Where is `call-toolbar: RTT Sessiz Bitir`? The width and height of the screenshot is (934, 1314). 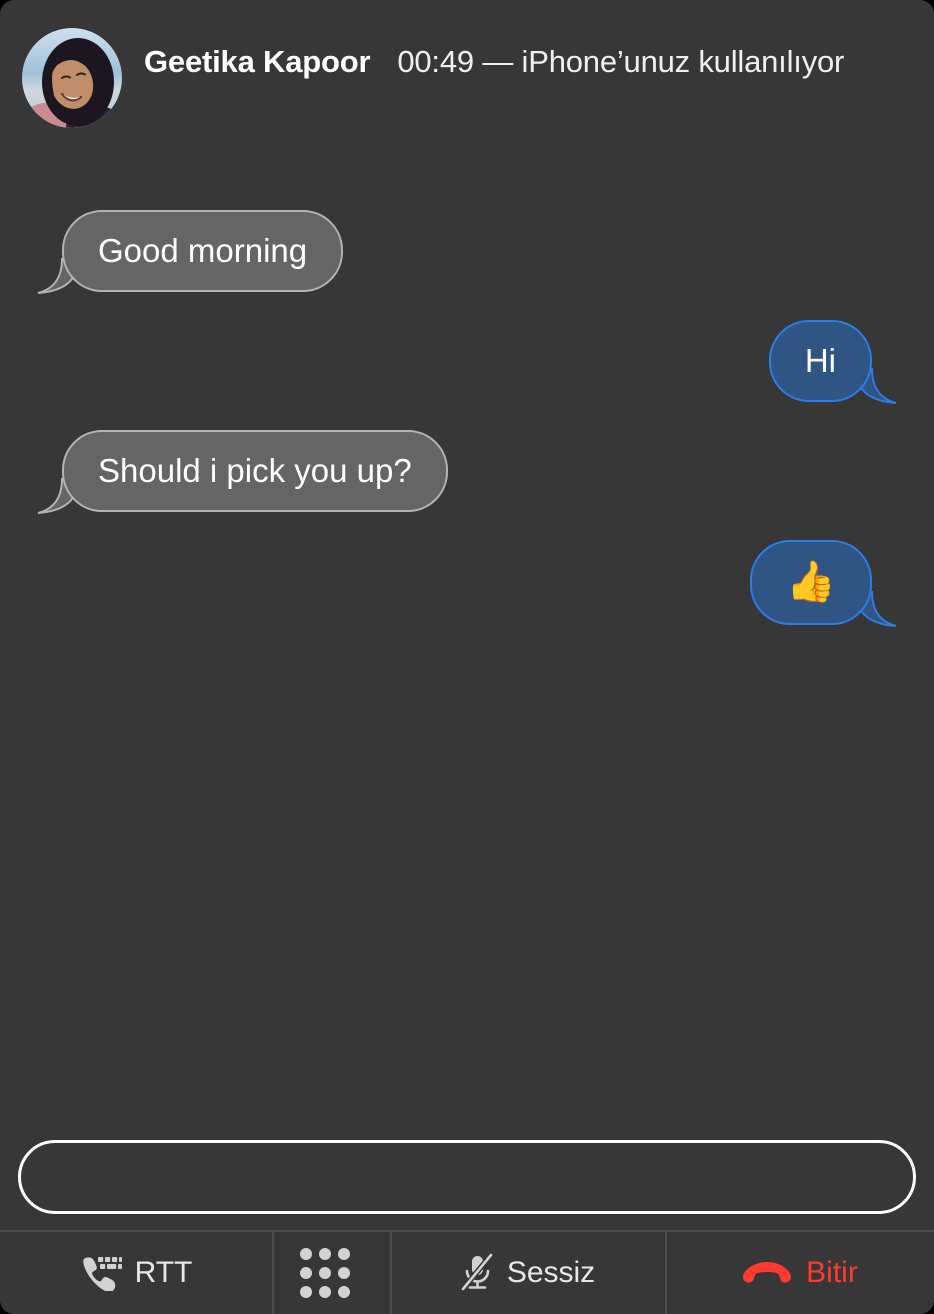 call-toolbar: RTT Sessiz Bitir is located at coordinates (467, 1272).